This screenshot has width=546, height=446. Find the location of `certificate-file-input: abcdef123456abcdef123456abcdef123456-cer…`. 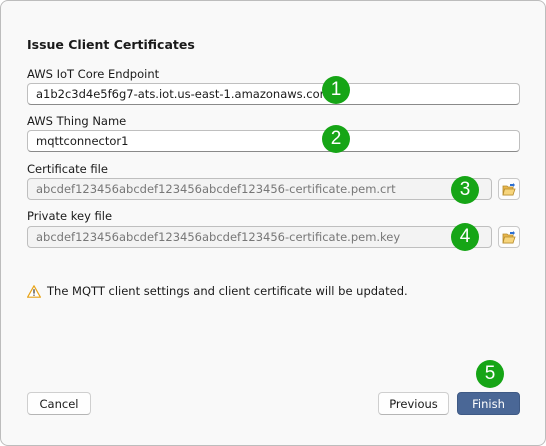

certificate-file-input: abcdef123456abcdef123456abcdef123456-cer… is located at coordinates (259, 189).